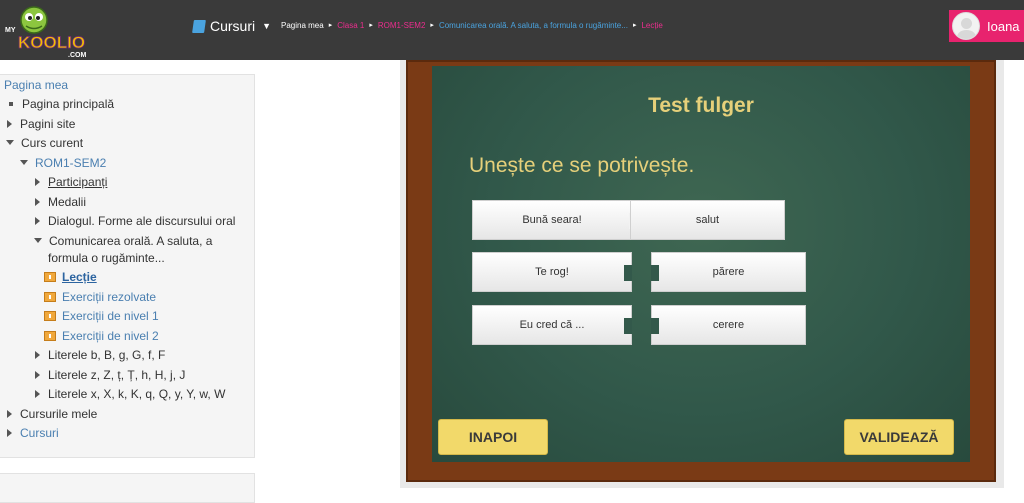 This screenshot has height=503, width=1024. I want to click on courses-menu-label: Cursuri, so click(233, 26).